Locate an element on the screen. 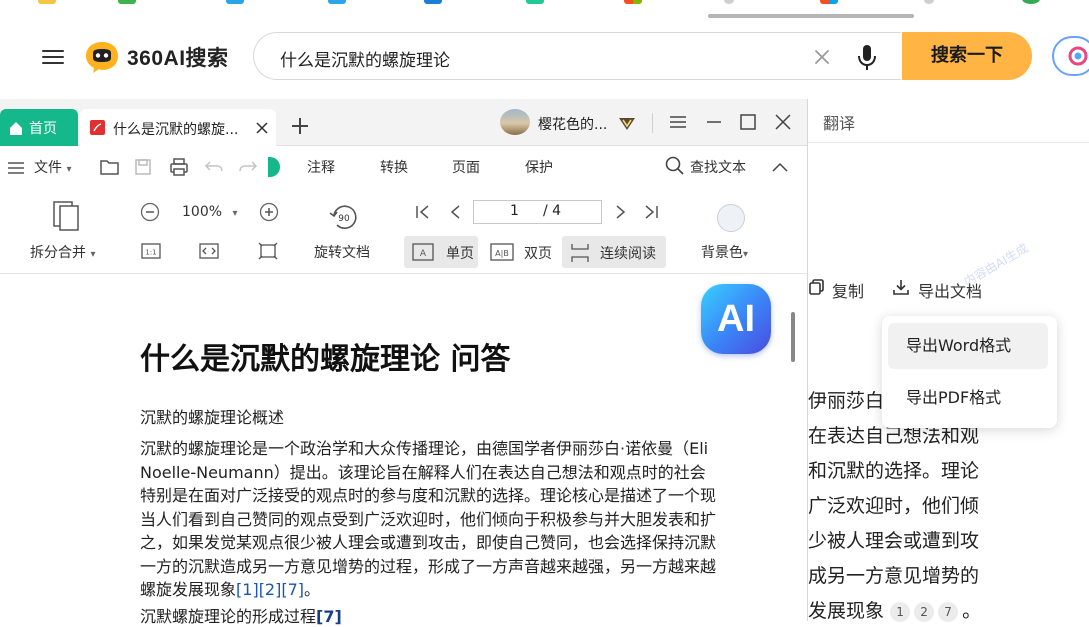  last-page-icon is located at coordinates (651, 214).